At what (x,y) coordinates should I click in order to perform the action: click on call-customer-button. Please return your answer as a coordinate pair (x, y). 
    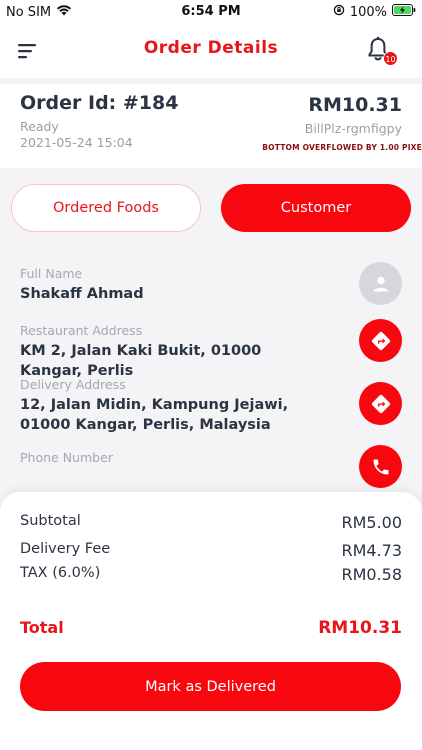
    Looking at the image, I should click on (380, 466).